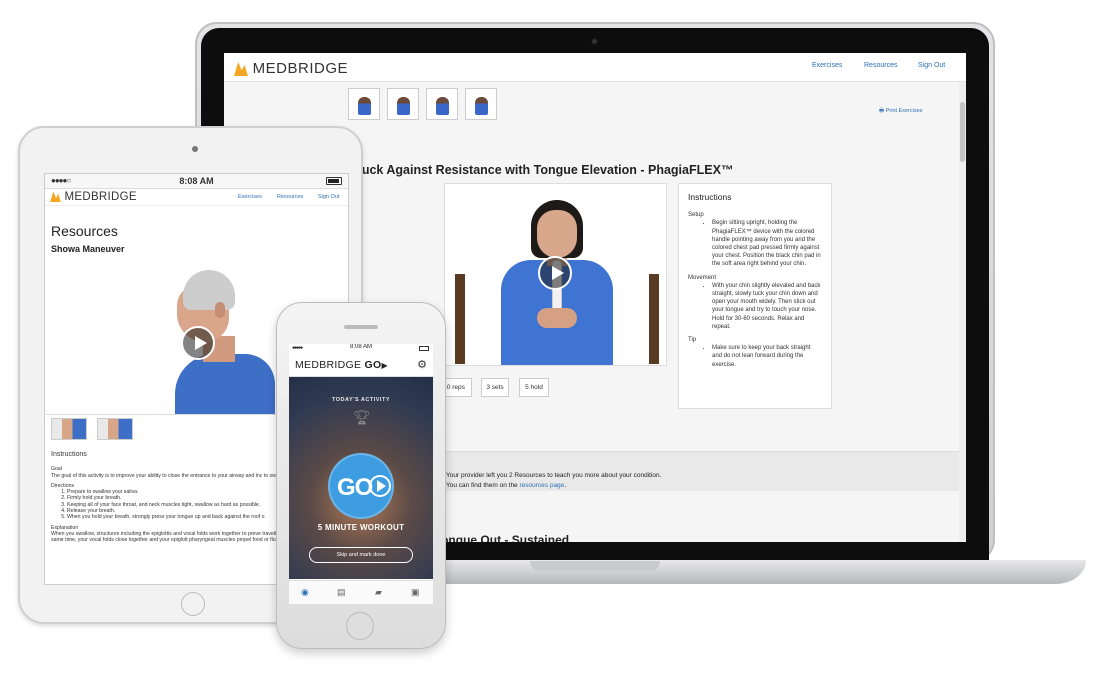 The width and height of the screenshot is (1110, 684). I want to click on phone-header: MEDBRIDGE GO▶ ⚙, so click(361, 365).